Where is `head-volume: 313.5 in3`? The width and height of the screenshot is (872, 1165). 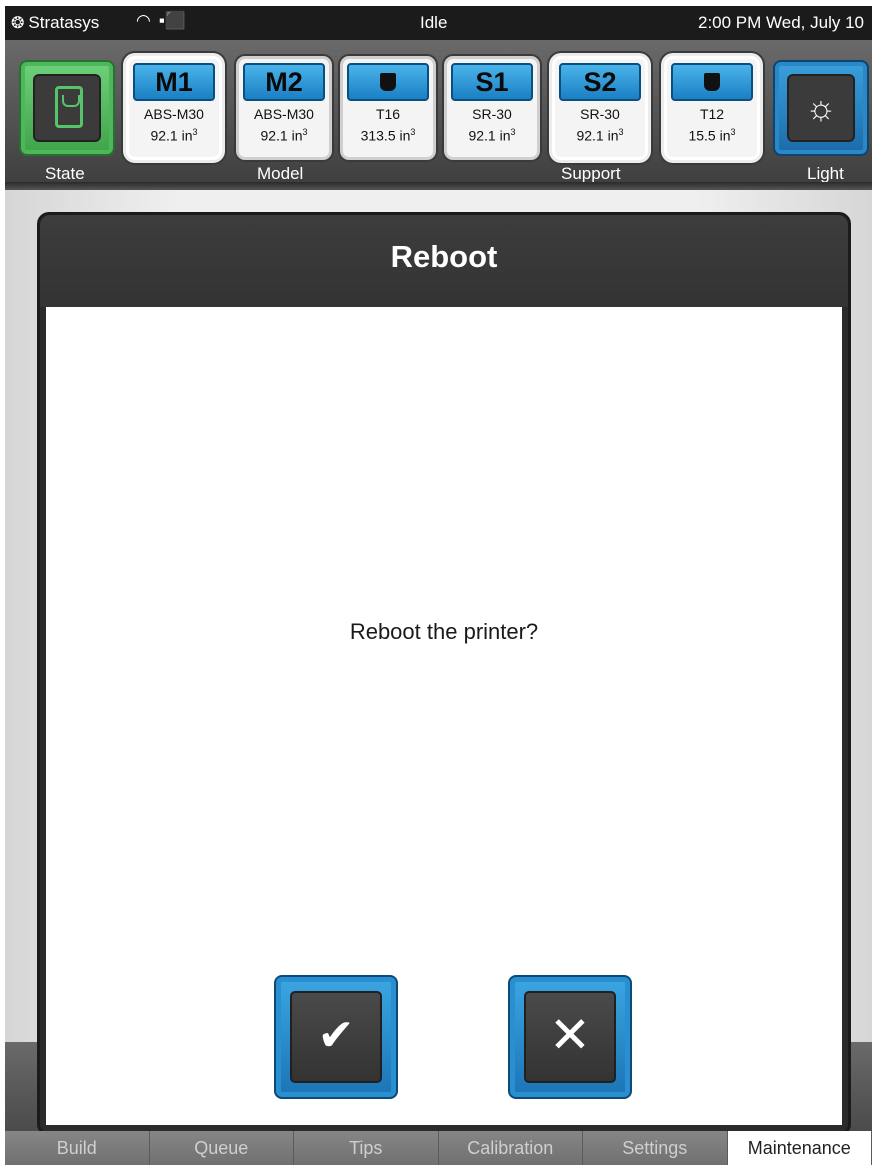 head-volume: 313.5 in3 is located at coordinates (388, 135).